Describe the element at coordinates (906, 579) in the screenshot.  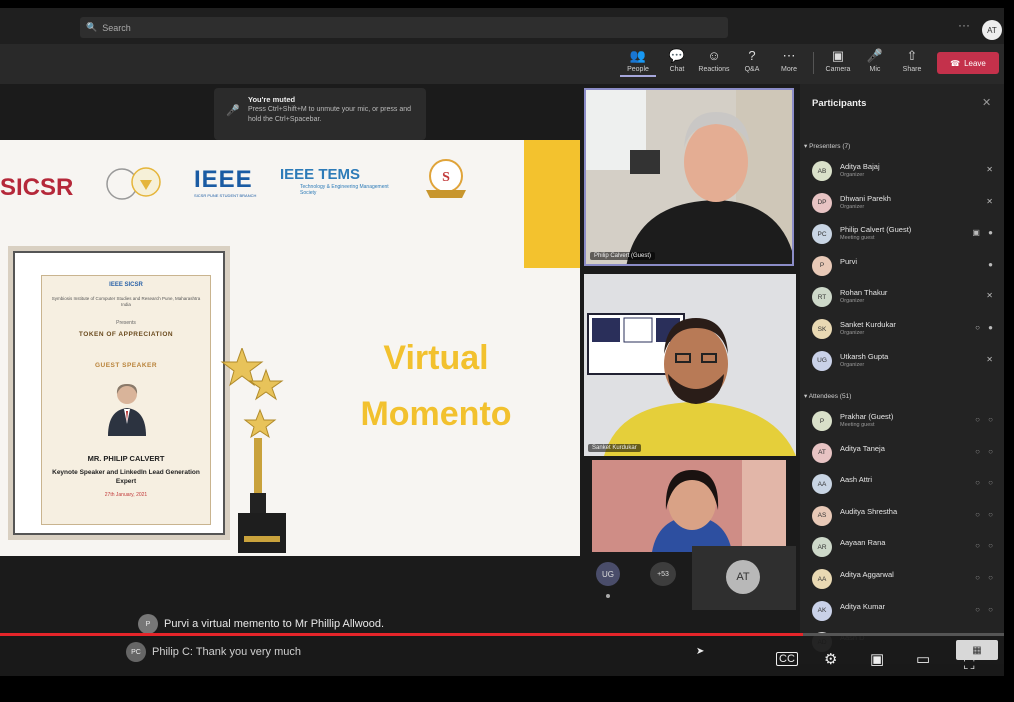
I see `participant-row: AA Aditya Aggarwal ○ ○` at that location.